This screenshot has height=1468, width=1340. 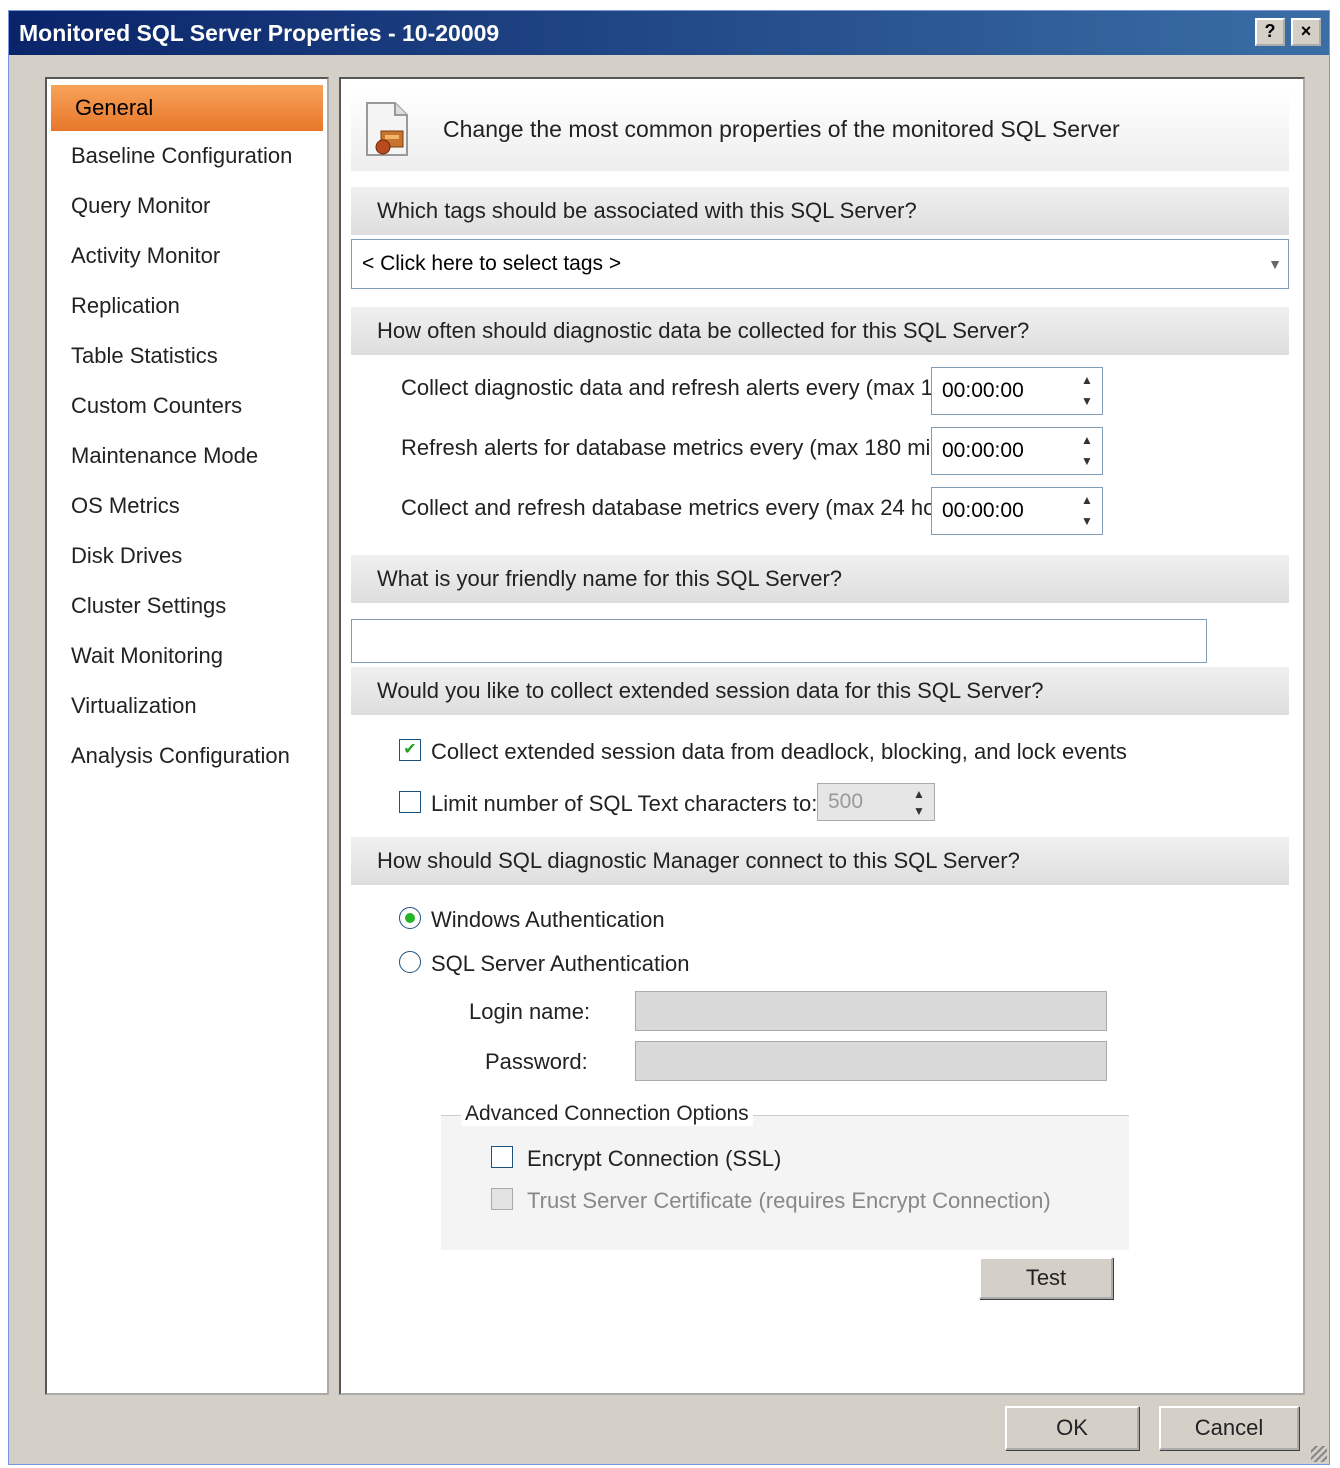 What do you see at coordinates (502, 1157) in the screenshot?
I see `encrypt-connection-checkbox` at bounding box center [502, 1157].